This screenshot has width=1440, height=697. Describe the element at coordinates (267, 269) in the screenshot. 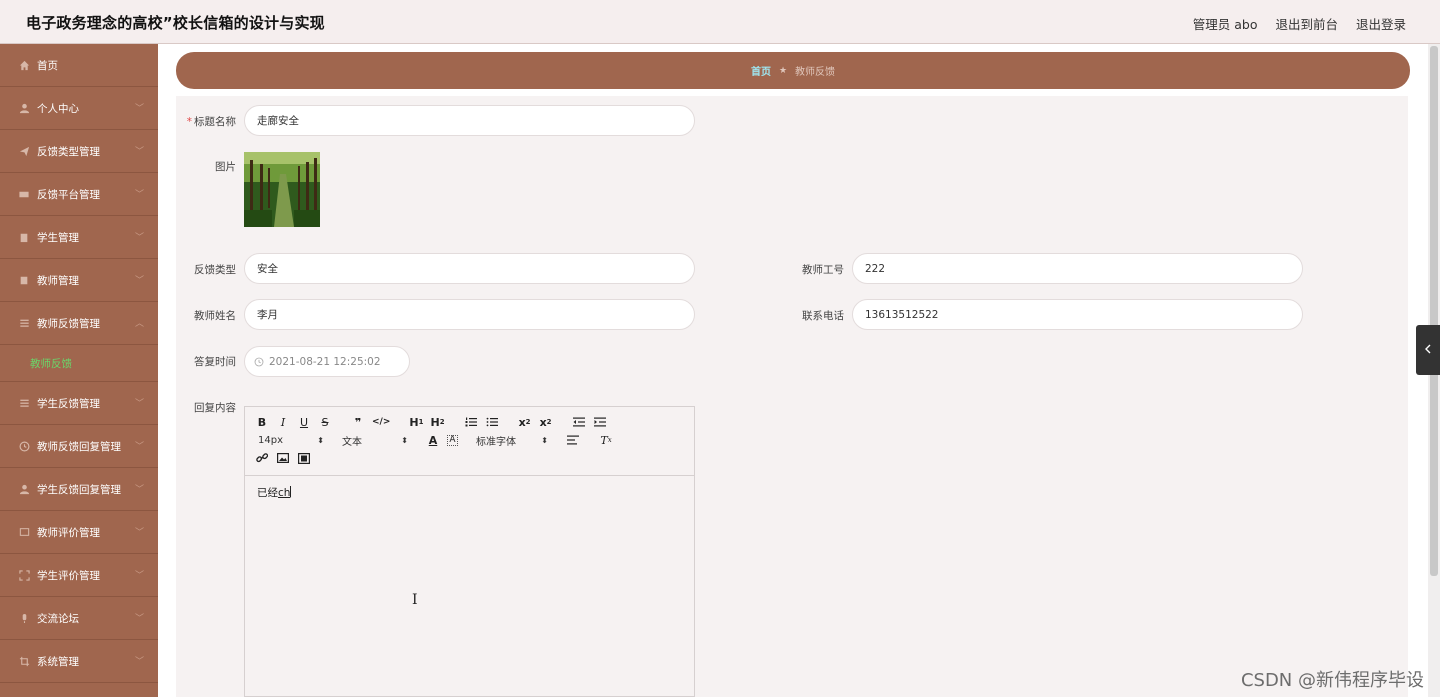

I see `feedback-type-value: 安全` at that location.